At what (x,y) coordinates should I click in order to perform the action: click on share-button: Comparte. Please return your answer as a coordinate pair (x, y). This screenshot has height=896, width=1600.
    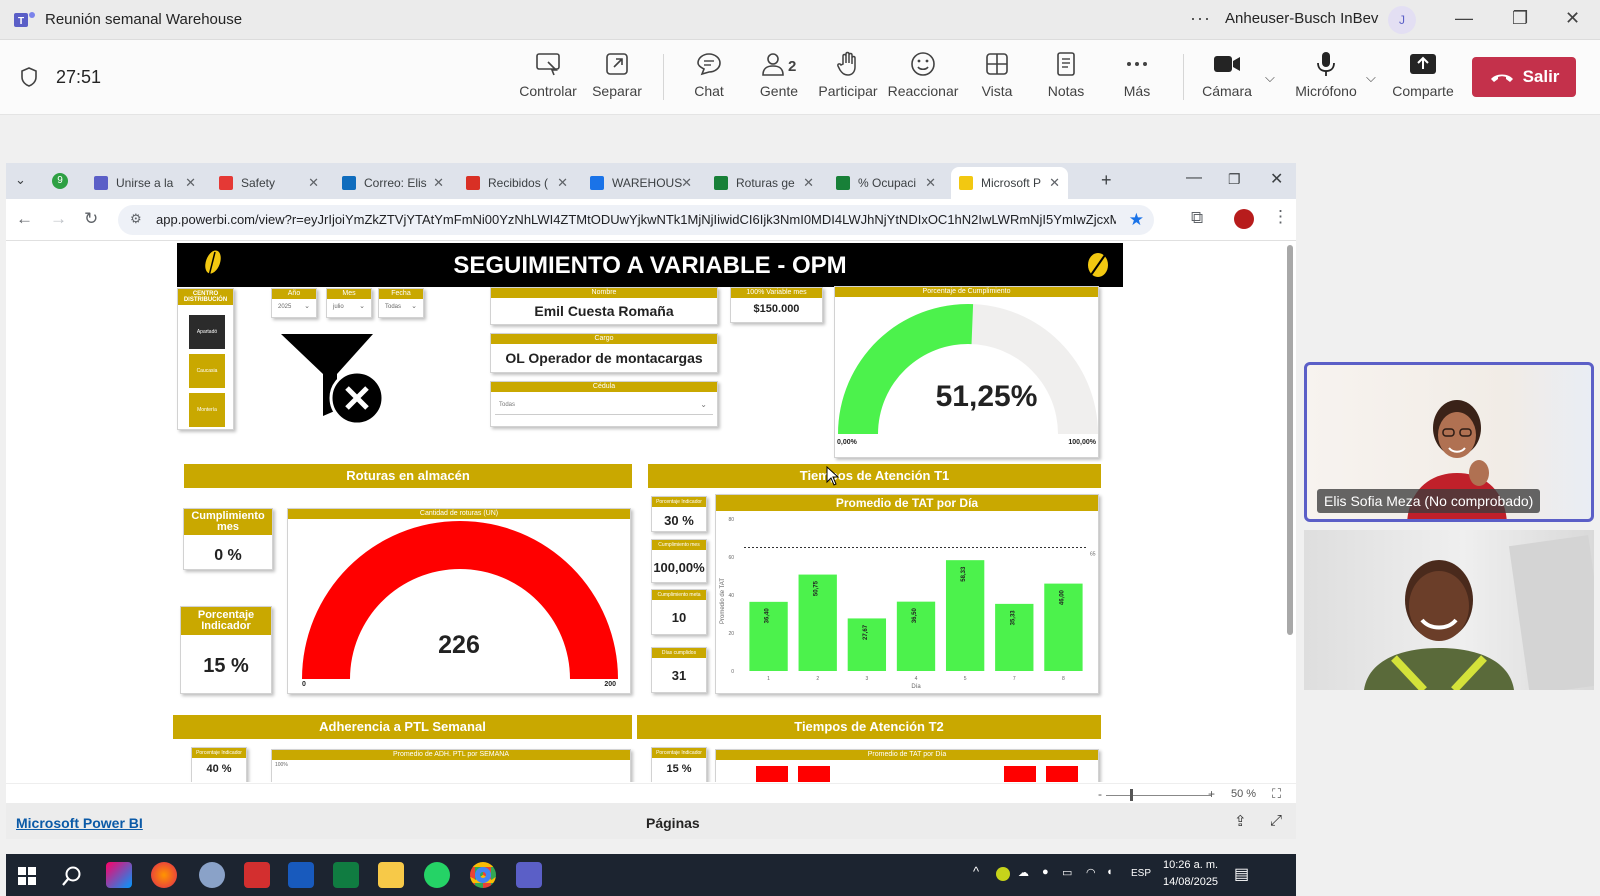
    Looking at the image, I should click on (1423, 80).